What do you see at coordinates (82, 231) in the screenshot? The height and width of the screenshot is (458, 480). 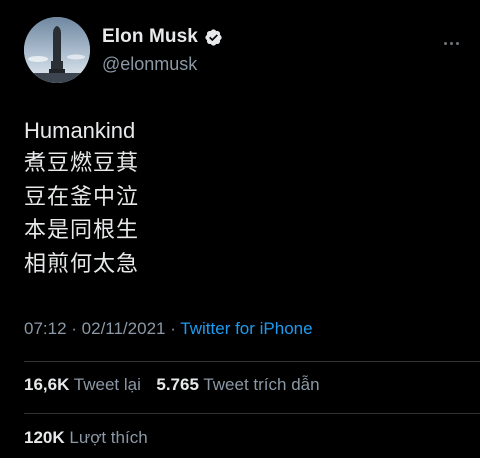 I see `tweet-line: 本是同根生` at bounding box center [82, 231].